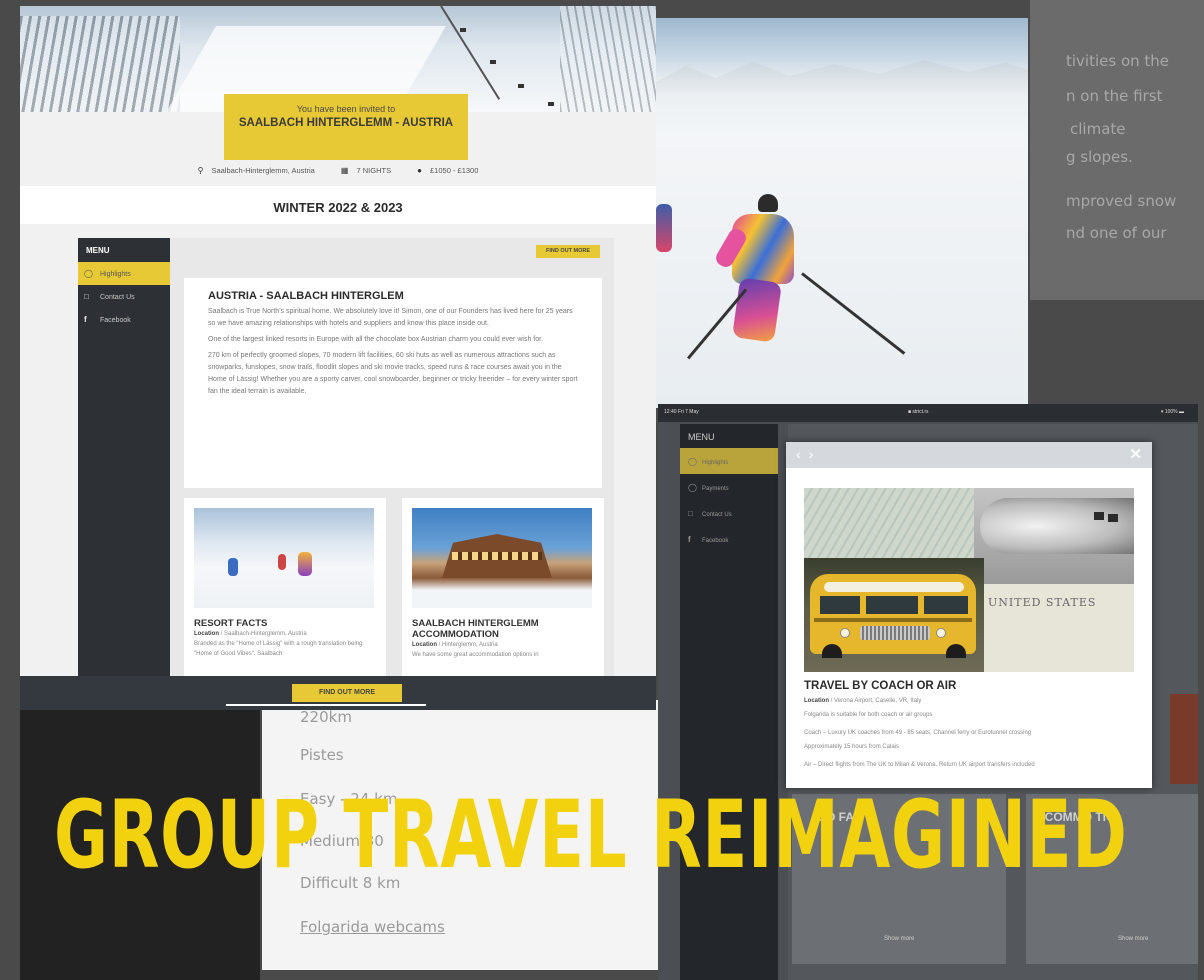 This screenshot has width=1204, height=980. Describe the element at coordinates (455, 645) in the screenshot. I see `card-location: Location / Hinterglemm, Austria` at that location.